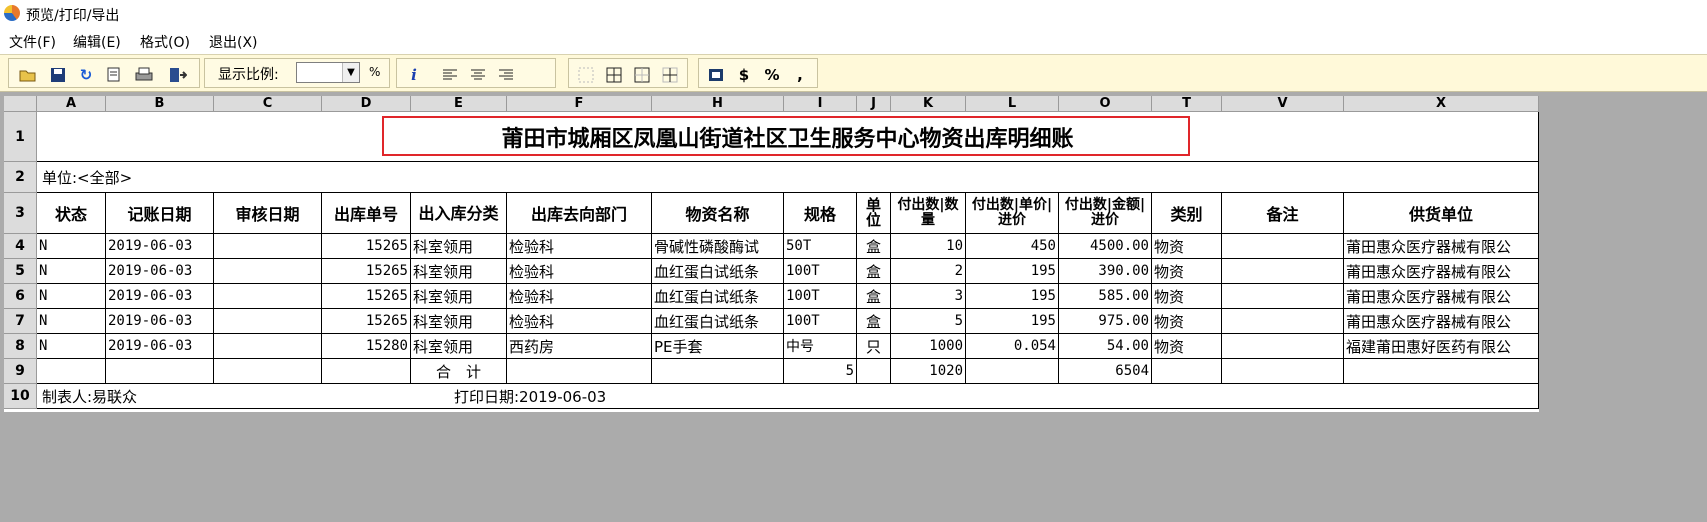 This screenshot has height=522, width=1707. Describe the element at coordinates (20, 321) in the screenshot. I see `row-header: 7` at that location.